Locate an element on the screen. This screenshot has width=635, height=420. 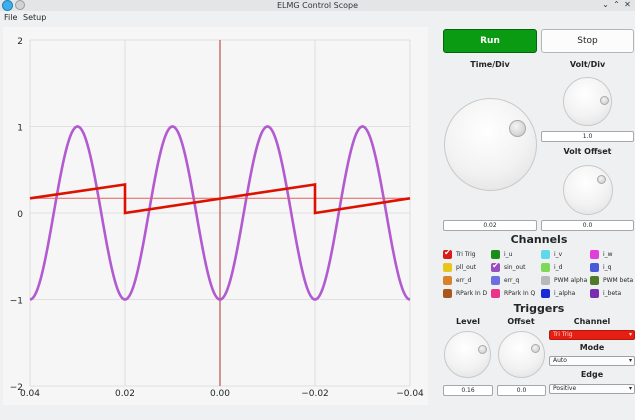
title-bar: ELMG Control Scope ⌄ ⌃ ✕ is located at coordinates (317, 5).